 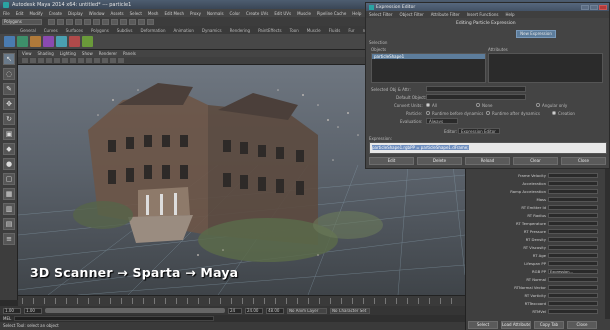 I want to click on menu-normals: Normals, so click(x=215, y=13).